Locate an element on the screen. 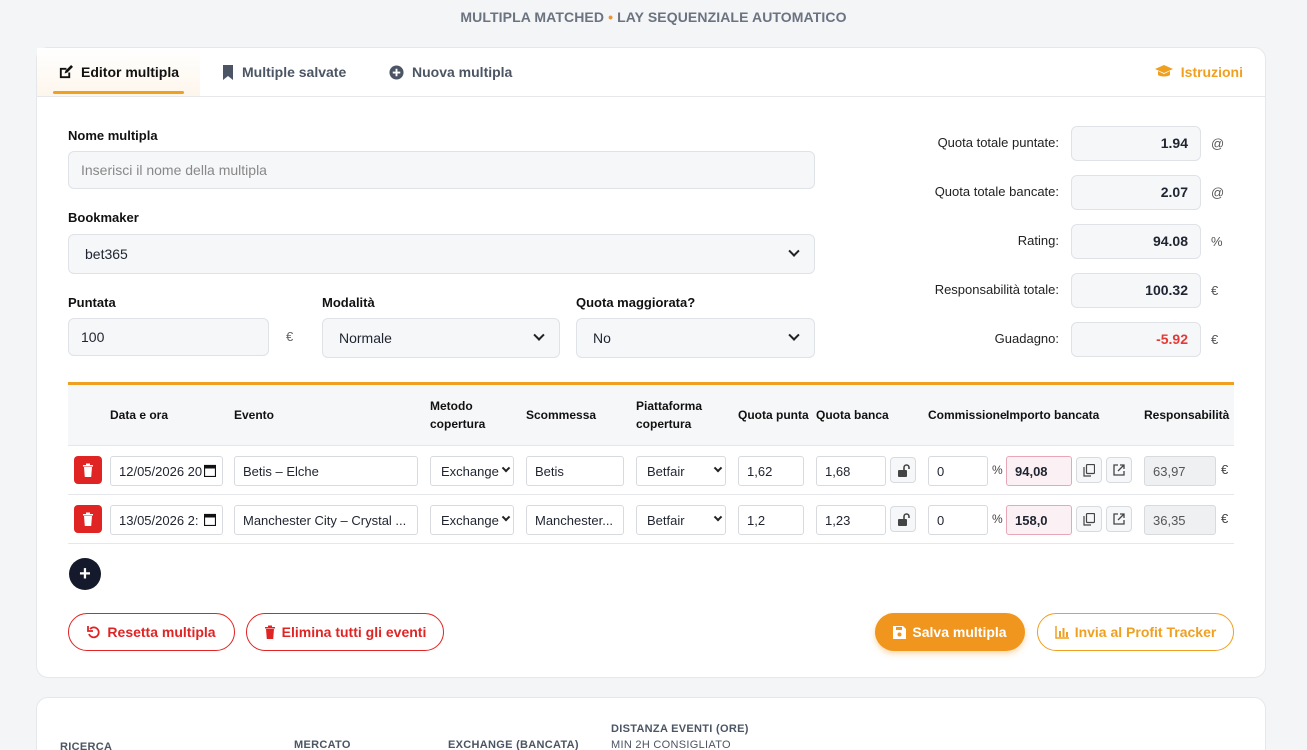  edit-icon is located at coordinates (65, 72).